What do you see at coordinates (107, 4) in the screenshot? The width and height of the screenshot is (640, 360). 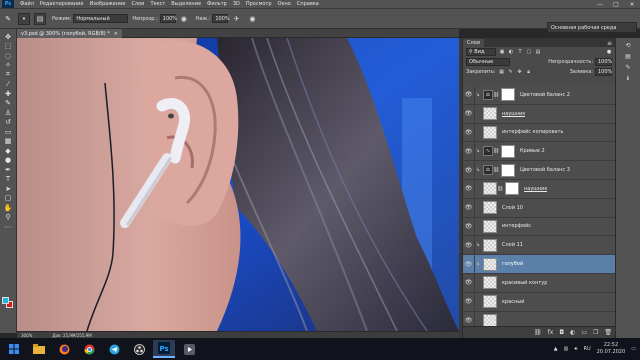 I see `menu-image: Изображение` at bounding box center [107, 4].